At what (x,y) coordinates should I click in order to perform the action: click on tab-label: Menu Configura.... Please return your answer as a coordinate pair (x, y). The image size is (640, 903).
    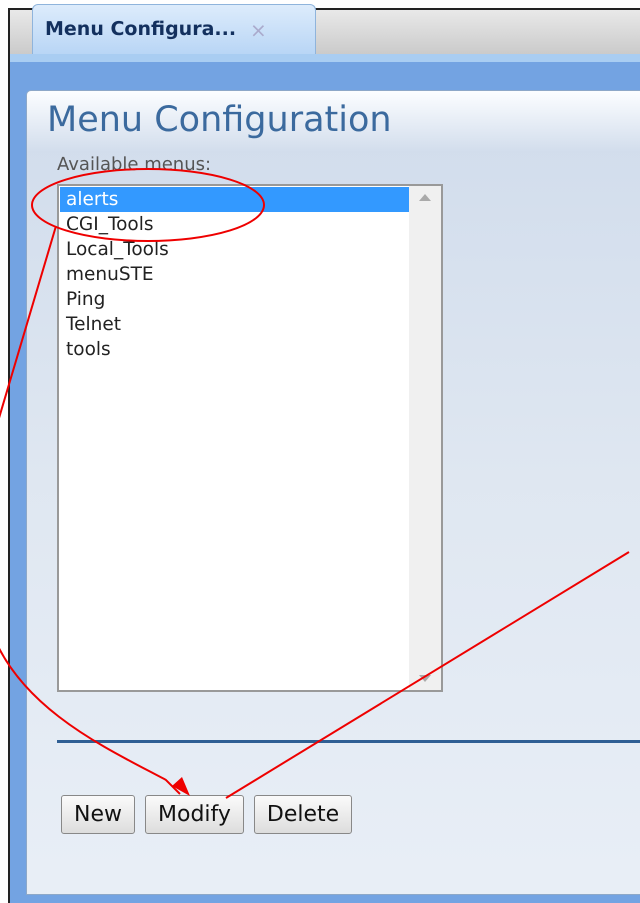
    Looking at the image, I should click on (140, 29).